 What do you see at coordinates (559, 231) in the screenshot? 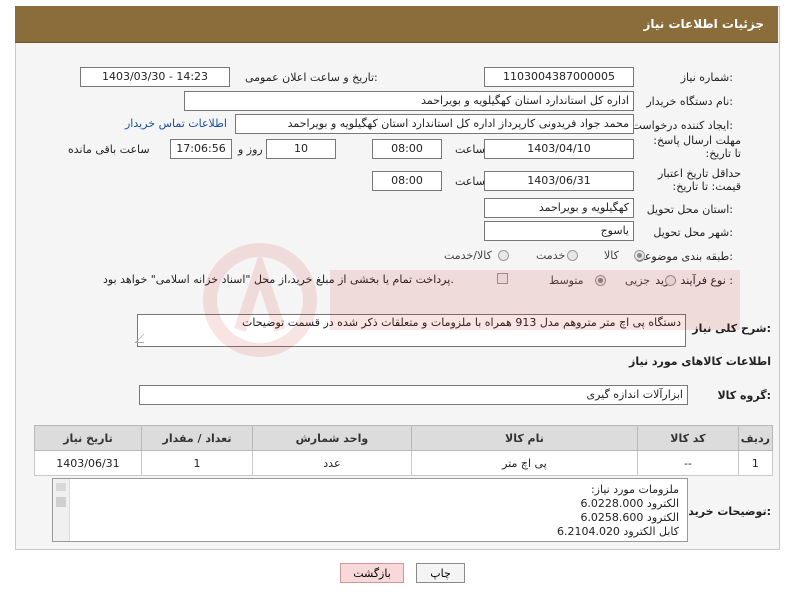
I see `city-field: یاسوج` at bounding box center [559, 231].